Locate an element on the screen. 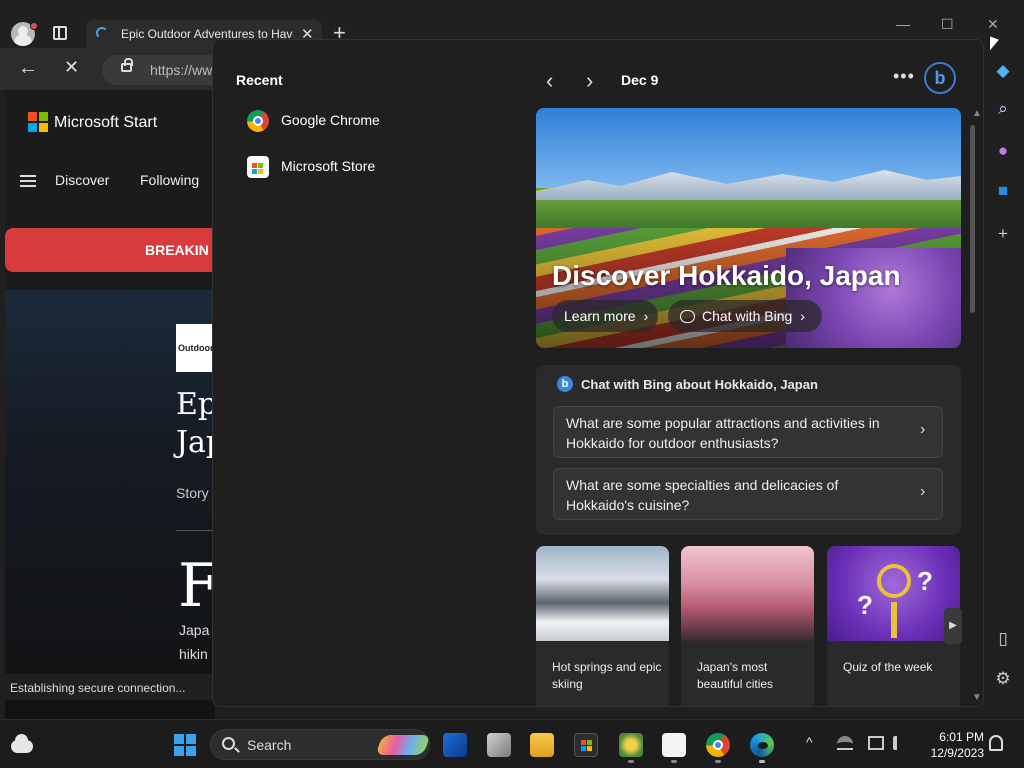 Image resolution: width=1024 pixels, height=768 pixels. settings-gear-icon: ⚙ is located at coordinates (1003, 679).